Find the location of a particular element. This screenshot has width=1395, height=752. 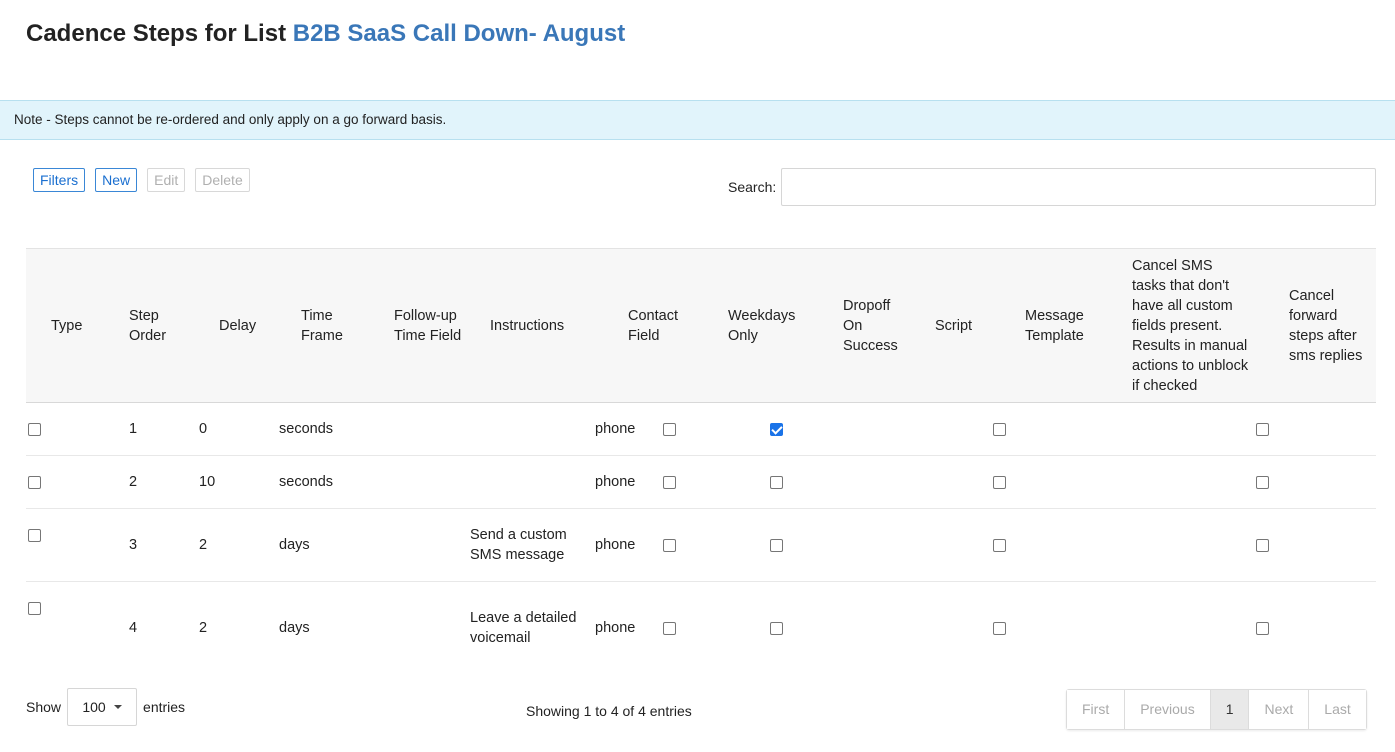

pagination-page: 1 is located at coordinates (1230, 709).